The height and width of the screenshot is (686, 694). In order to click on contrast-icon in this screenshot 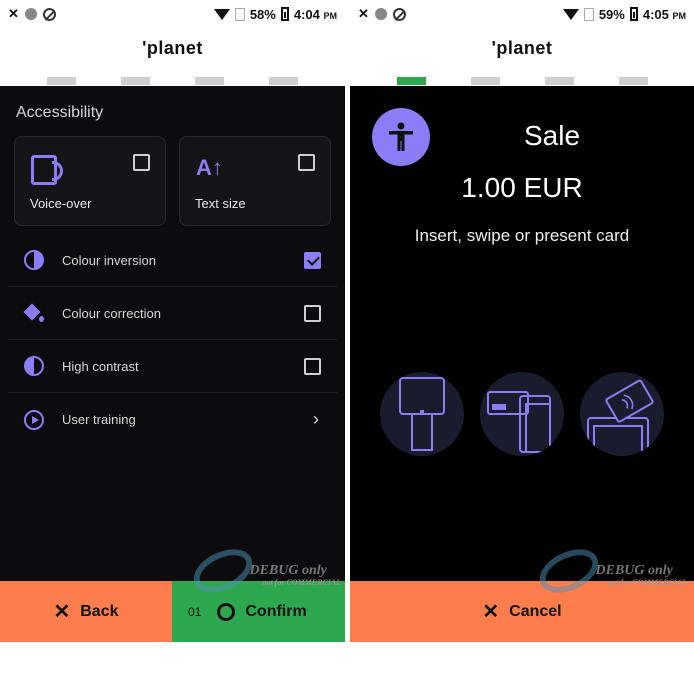, I will do `click(34, 366)`.